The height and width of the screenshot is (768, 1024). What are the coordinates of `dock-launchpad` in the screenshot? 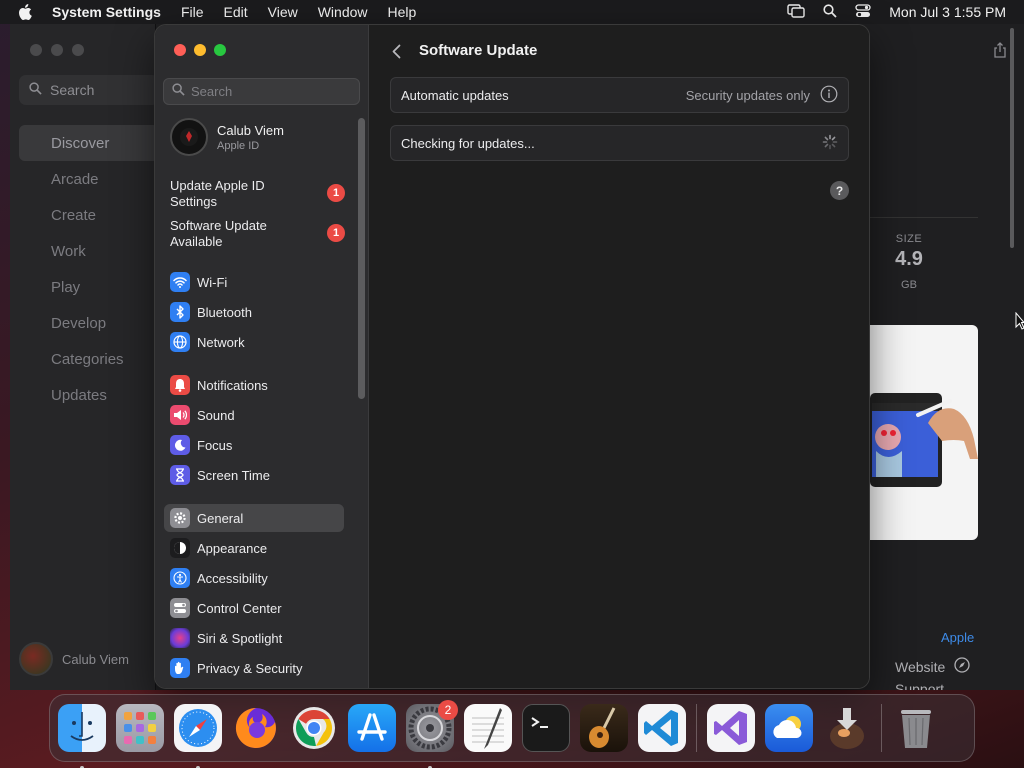 It's located at (140, 728).